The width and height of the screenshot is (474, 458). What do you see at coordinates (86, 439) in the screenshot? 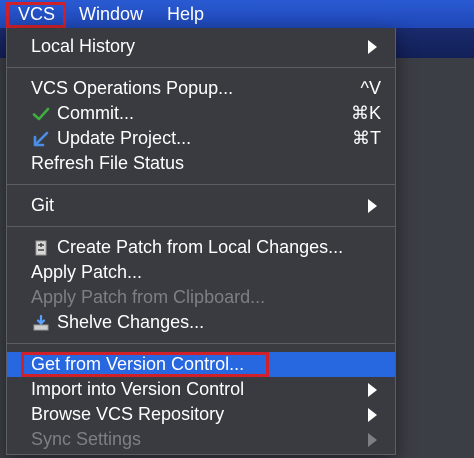
I see `menu-item-label: Sync Settings` at bounding box center [86, 439].